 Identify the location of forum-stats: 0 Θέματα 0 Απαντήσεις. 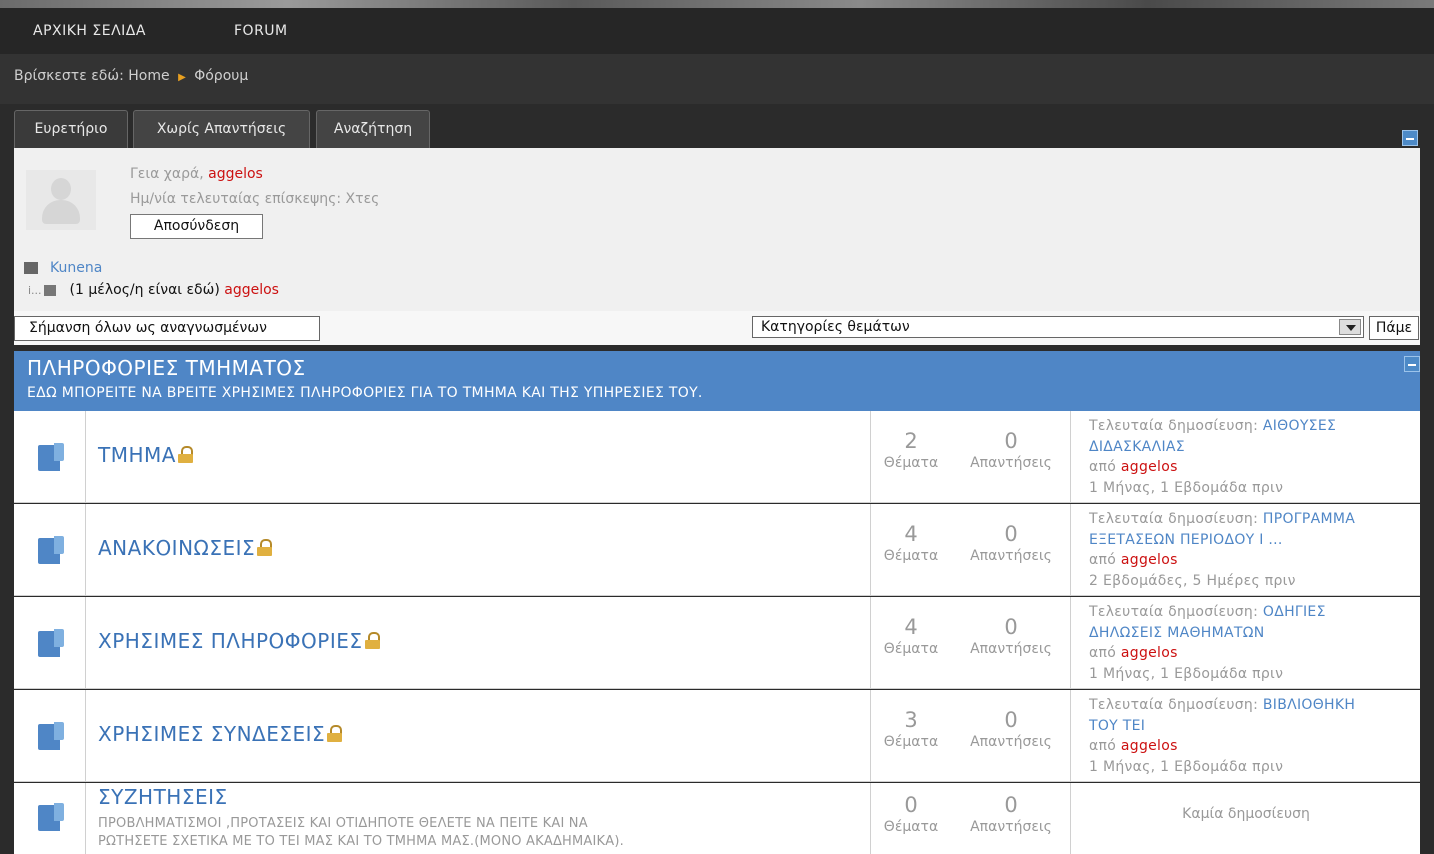
(970, 818).